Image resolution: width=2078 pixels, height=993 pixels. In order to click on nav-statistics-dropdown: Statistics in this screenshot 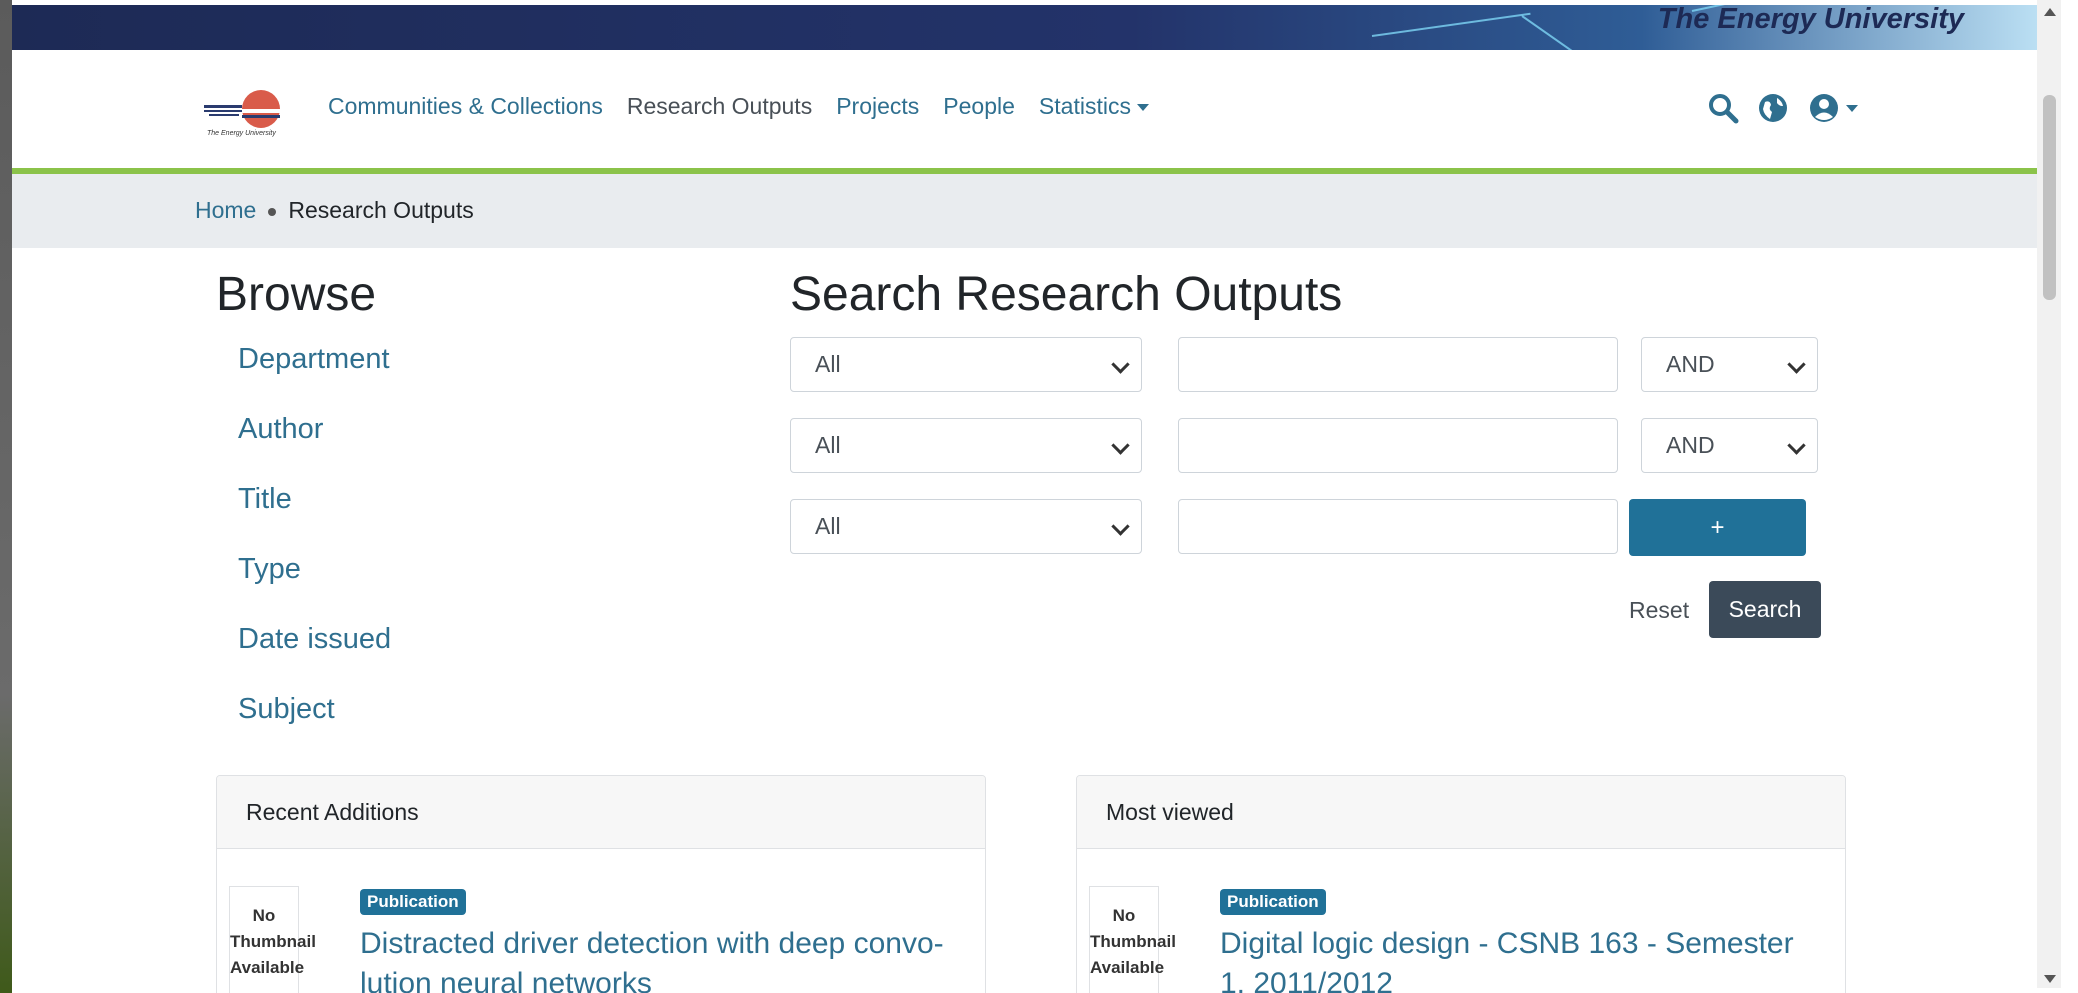, I will do `click(1094, 106)`.